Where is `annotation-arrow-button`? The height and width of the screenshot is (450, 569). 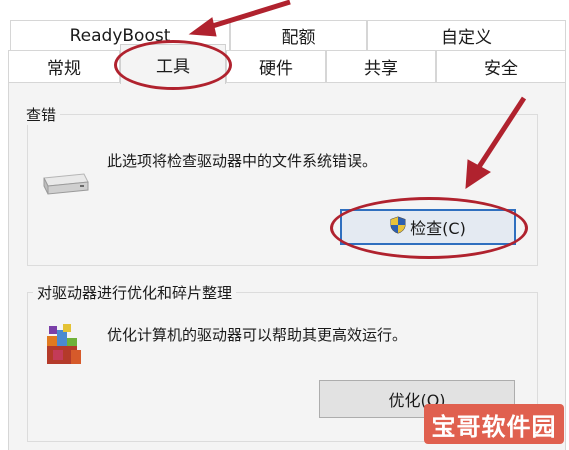
annotation-arrow-button is located at coordinates (496, 142).